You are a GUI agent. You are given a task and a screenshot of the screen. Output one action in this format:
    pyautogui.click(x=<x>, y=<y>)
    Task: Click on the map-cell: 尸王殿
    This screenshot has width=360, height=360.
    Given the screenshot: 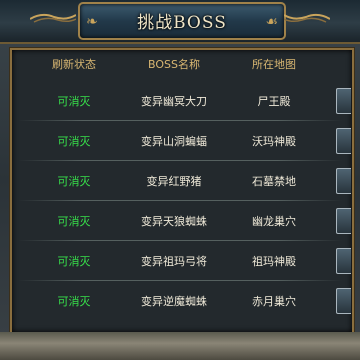 What is the action you would take?
    pyautogui.click(x=274, y=101)
    